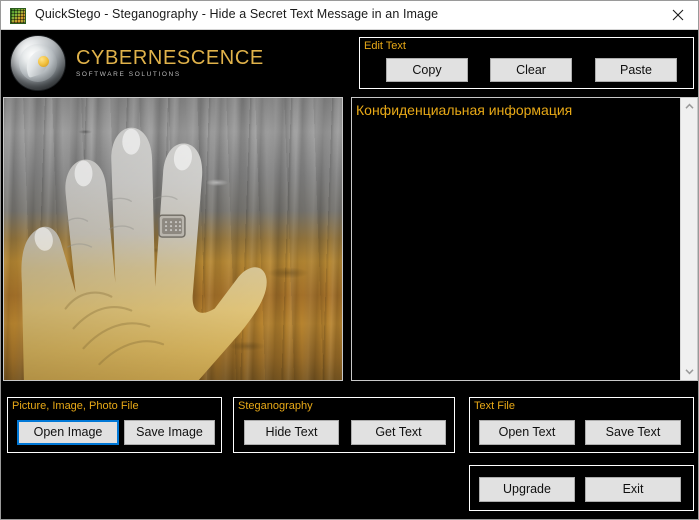 The height and width of the screenshot is (520, 699). I want to click on logo-gold-dot-icon, so click(43, 61).